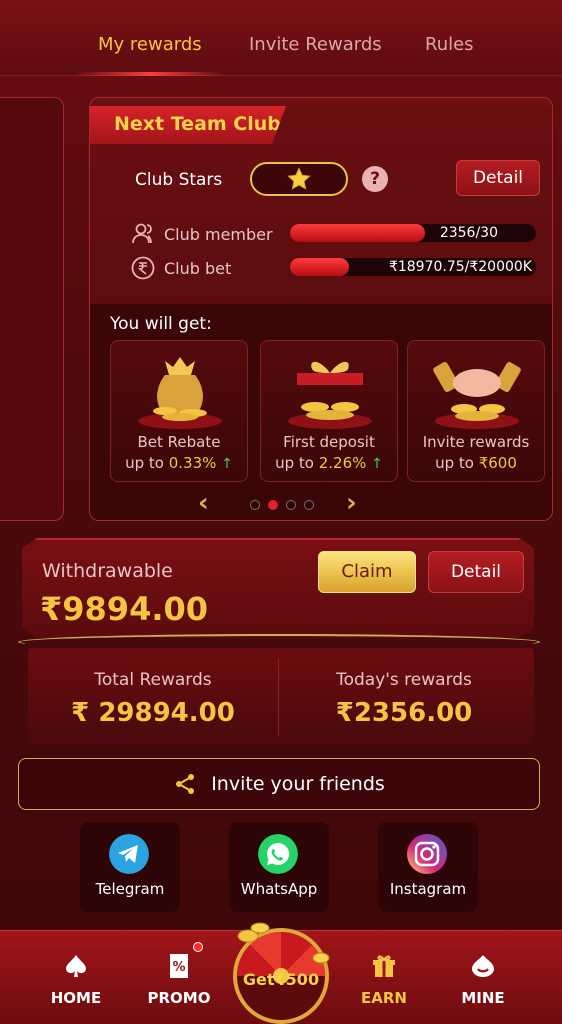 The height and width of the screenshot is (1024, 562). I want to click on club-bet-value: ₹18970.75/₹20000K, so click(460, 267).